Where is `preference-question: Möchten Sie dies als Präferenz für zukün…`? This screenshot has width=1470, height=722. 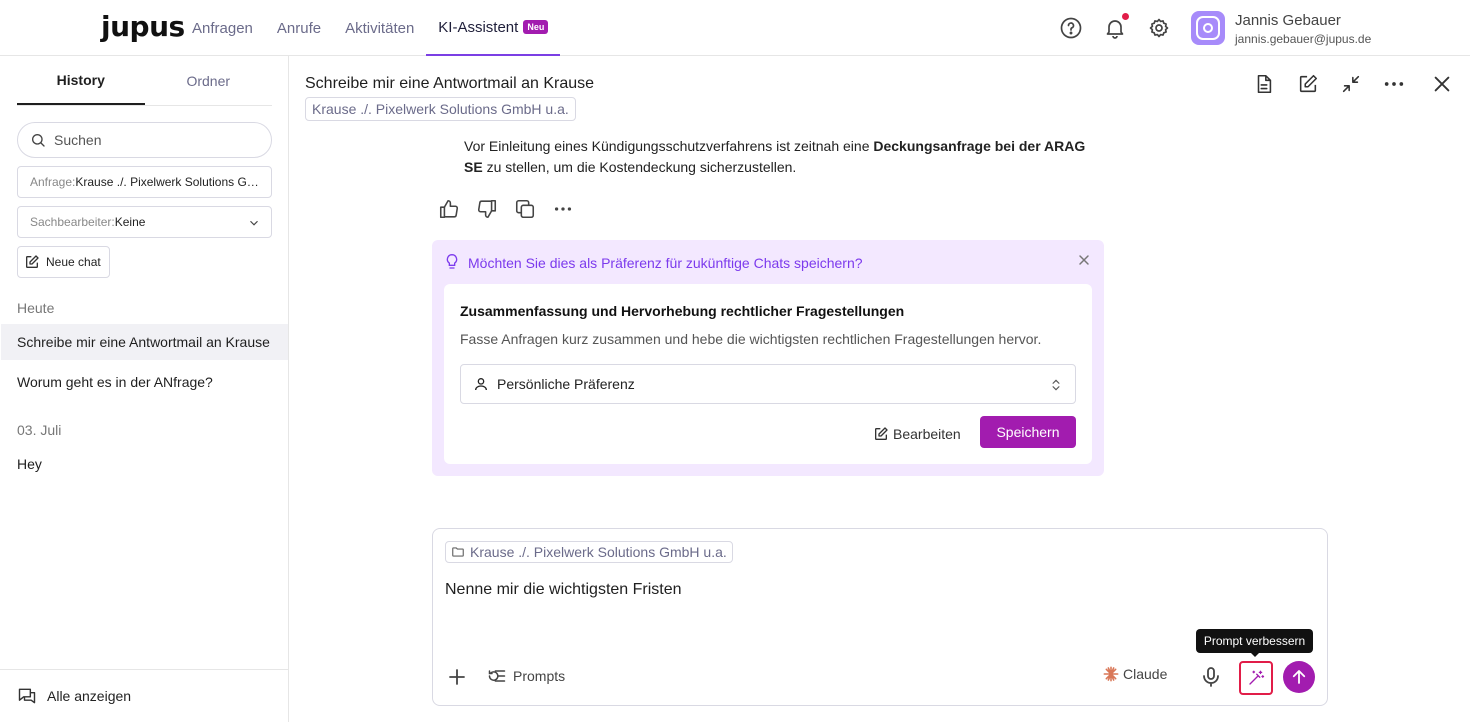 preference-question: Möchten Sie dies als Präferenz für zukün… is located at coordinates (665, 263).